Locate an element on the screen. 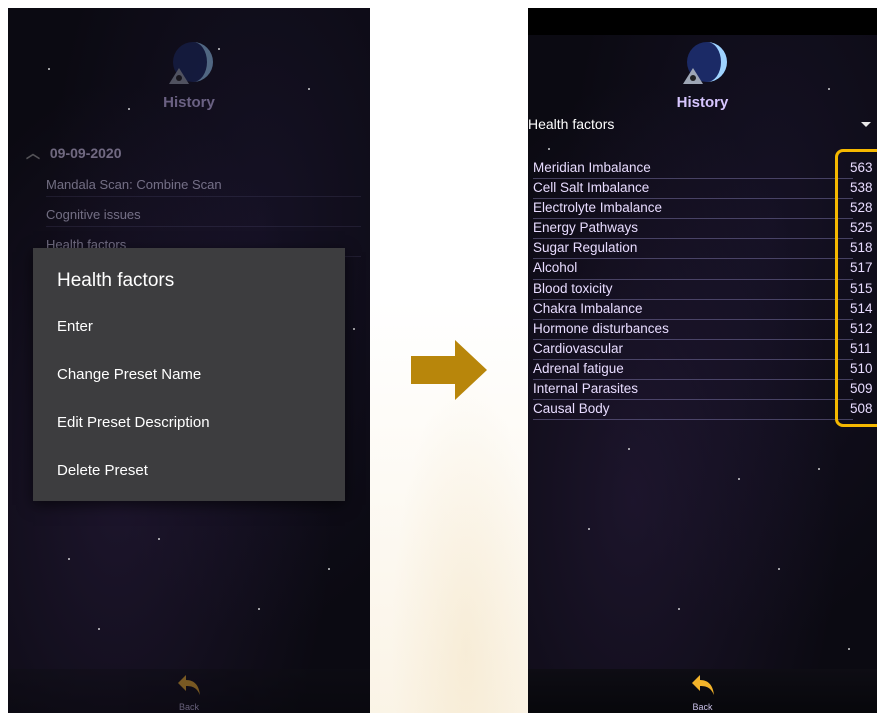  list-item: Chakra Imbalance 514 is located at coordinates (703, 310).